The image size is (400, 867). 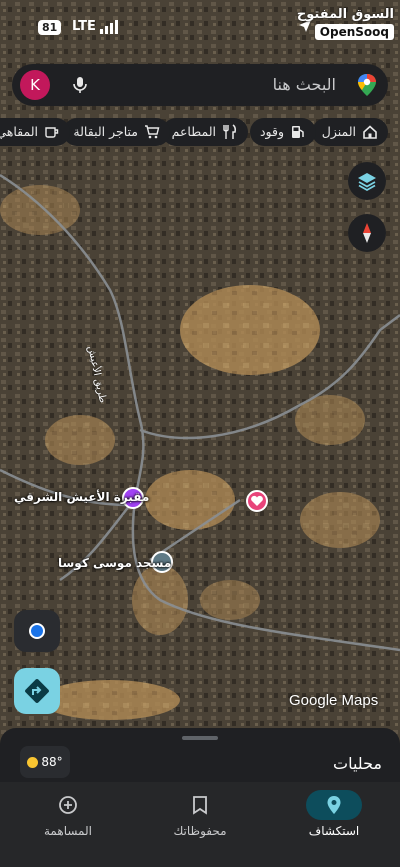 What do you see at coordinates (52, 762) in the screenshot?
I see `temperature: 88°` at bounding box center [52, 762].